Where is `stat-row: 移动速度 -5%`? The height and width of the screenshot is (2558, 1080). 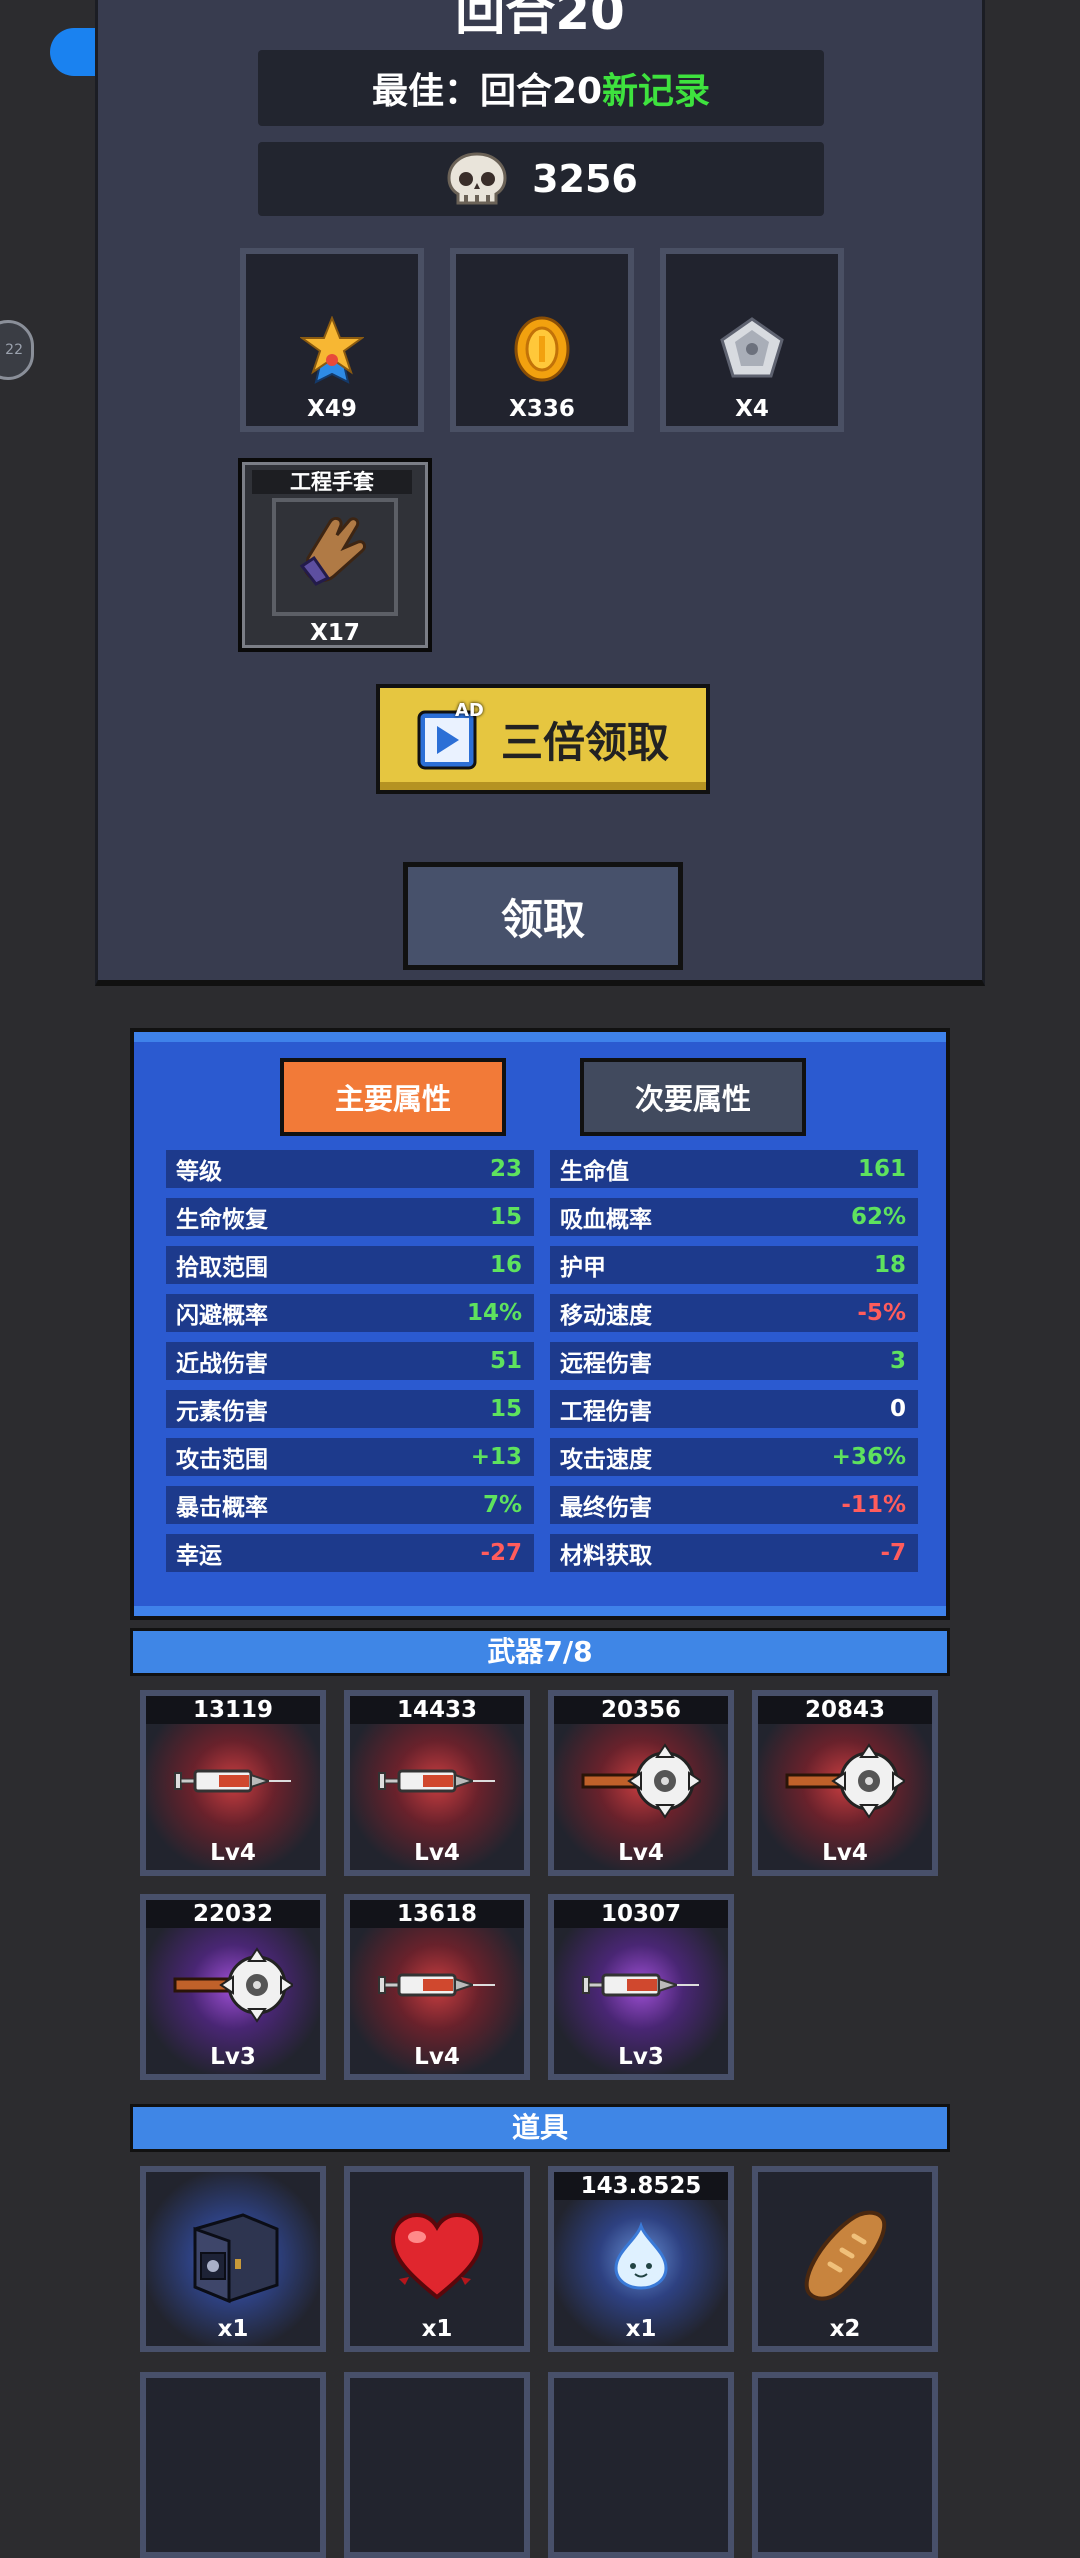
stat-row: 移动速度 -5% is located at coordinates (734, 1313).